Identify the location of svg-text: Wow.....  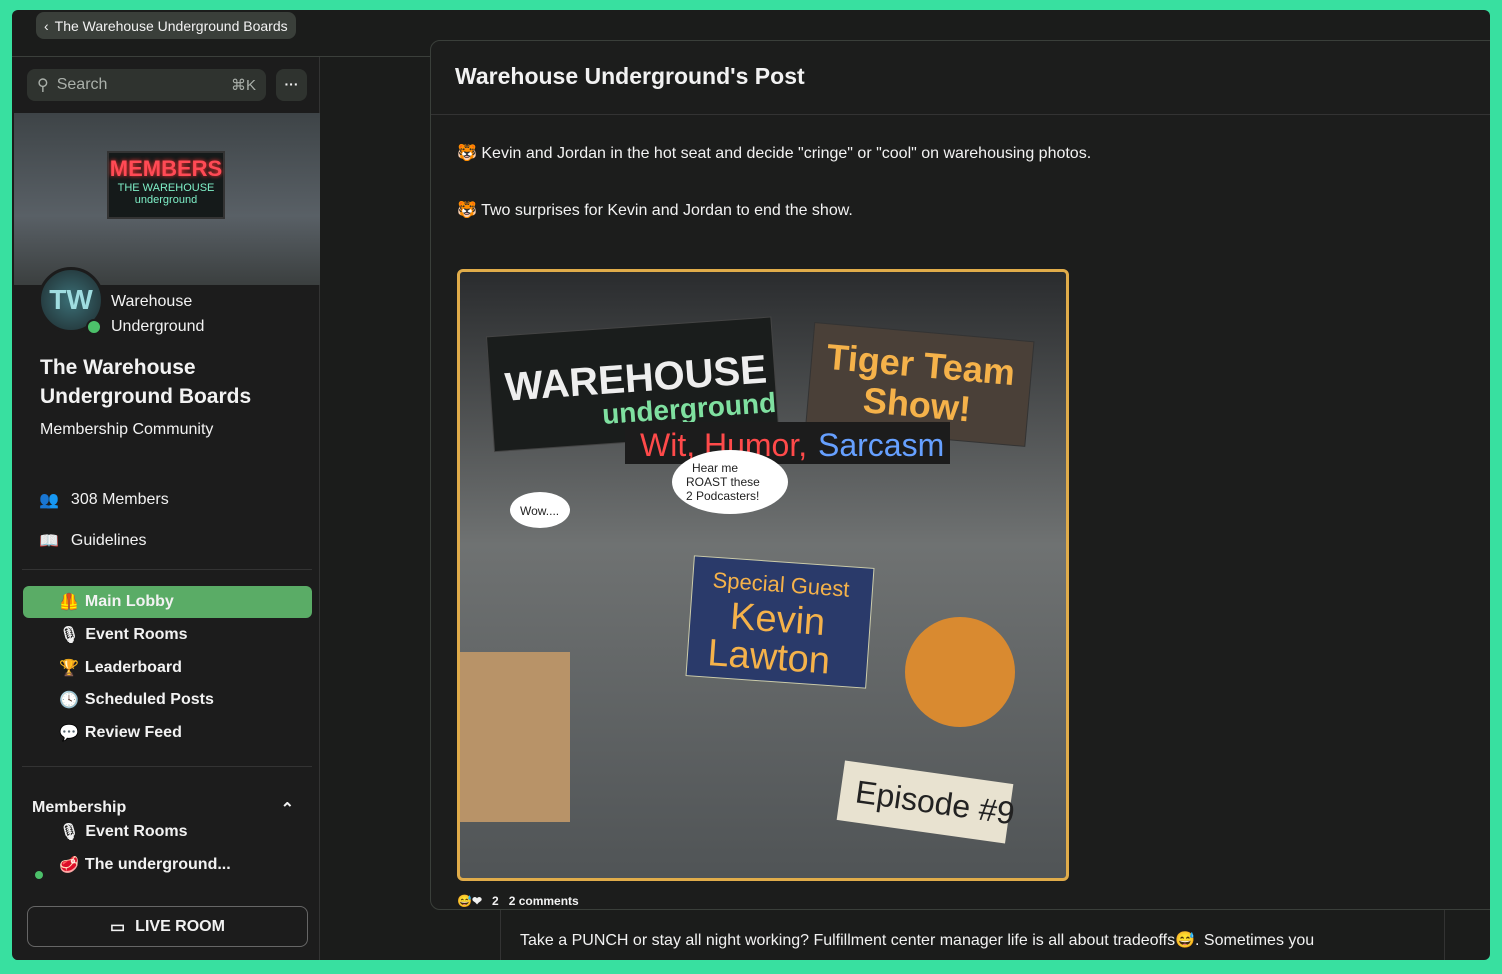
(539, 511).